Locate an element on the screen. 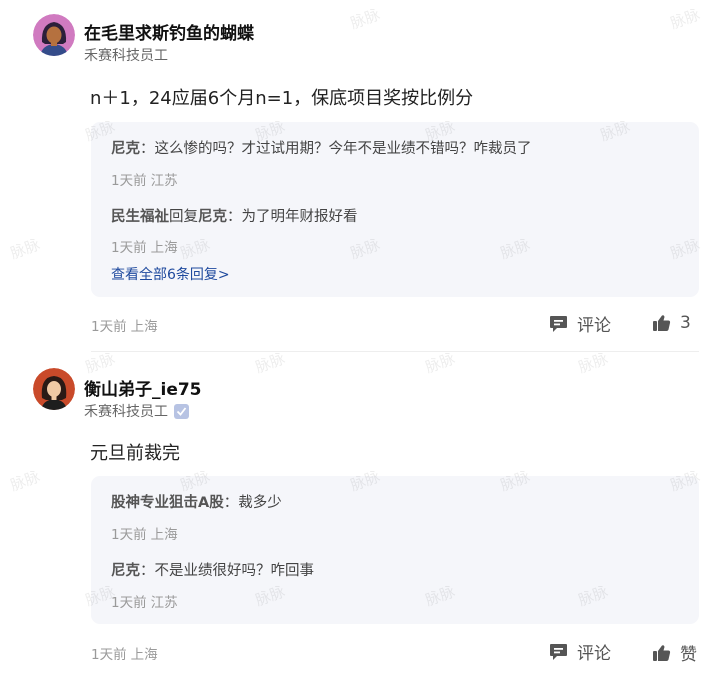  reply-text: 裁多少 is located at coordinates (260, 503).